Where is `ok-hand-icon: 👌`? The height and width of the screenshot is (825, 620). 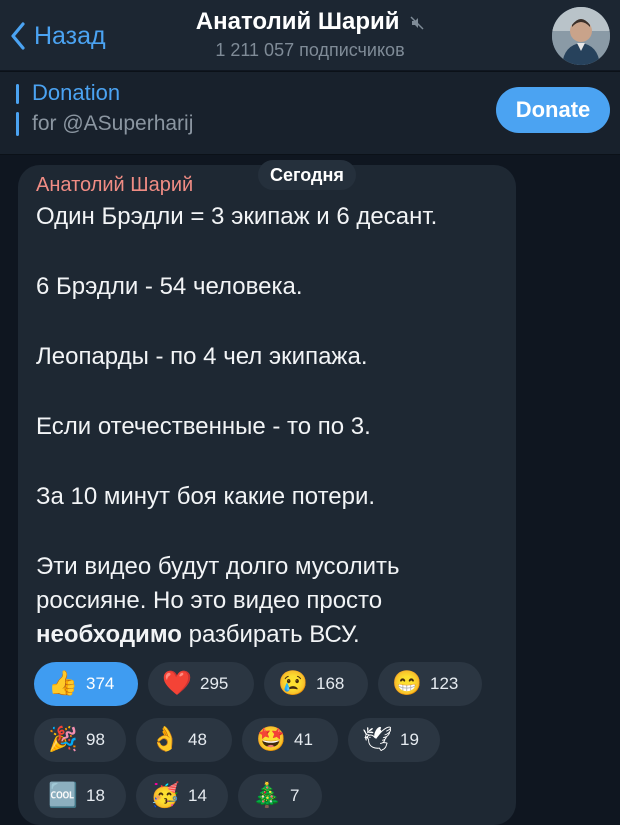 ok-hand-icon: 👌 is located at coordinates (165, 739).